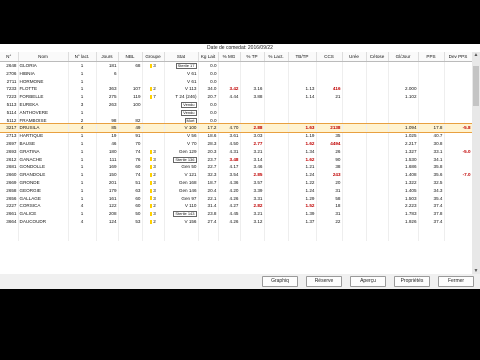  I want to click on cell-ccs: 58, so click(329, 198).